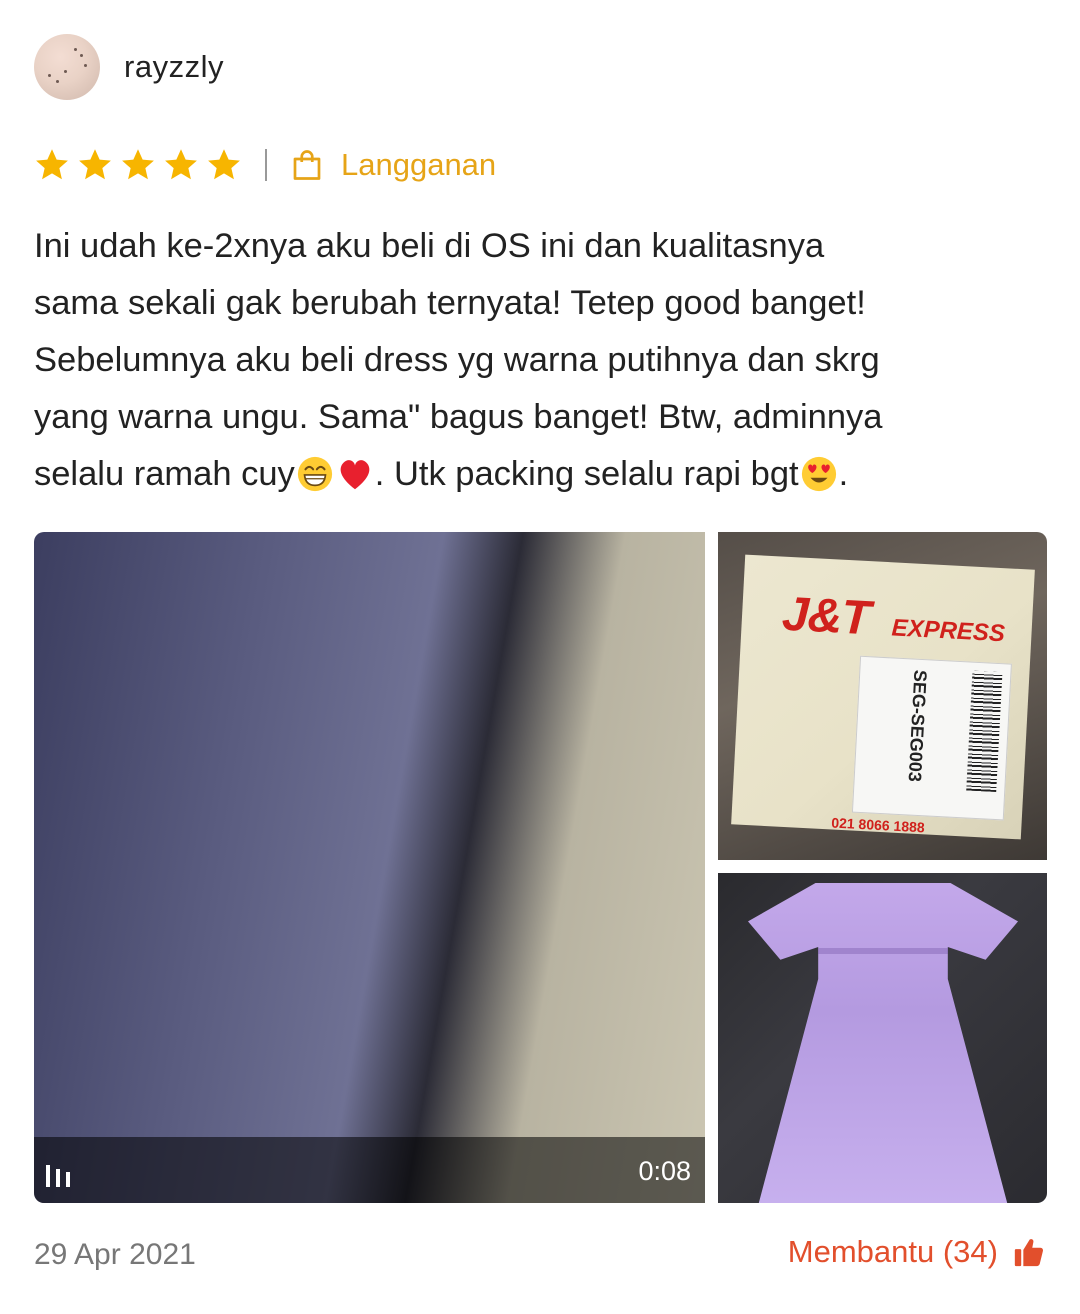 The height and width of the screenshot is (1314, 1080). What do you see at coordinates (586, 474) in the screenshot?
I see `review-text-segment: . Utk packing selalu rapi bgt` at bounding box center [586, 474].